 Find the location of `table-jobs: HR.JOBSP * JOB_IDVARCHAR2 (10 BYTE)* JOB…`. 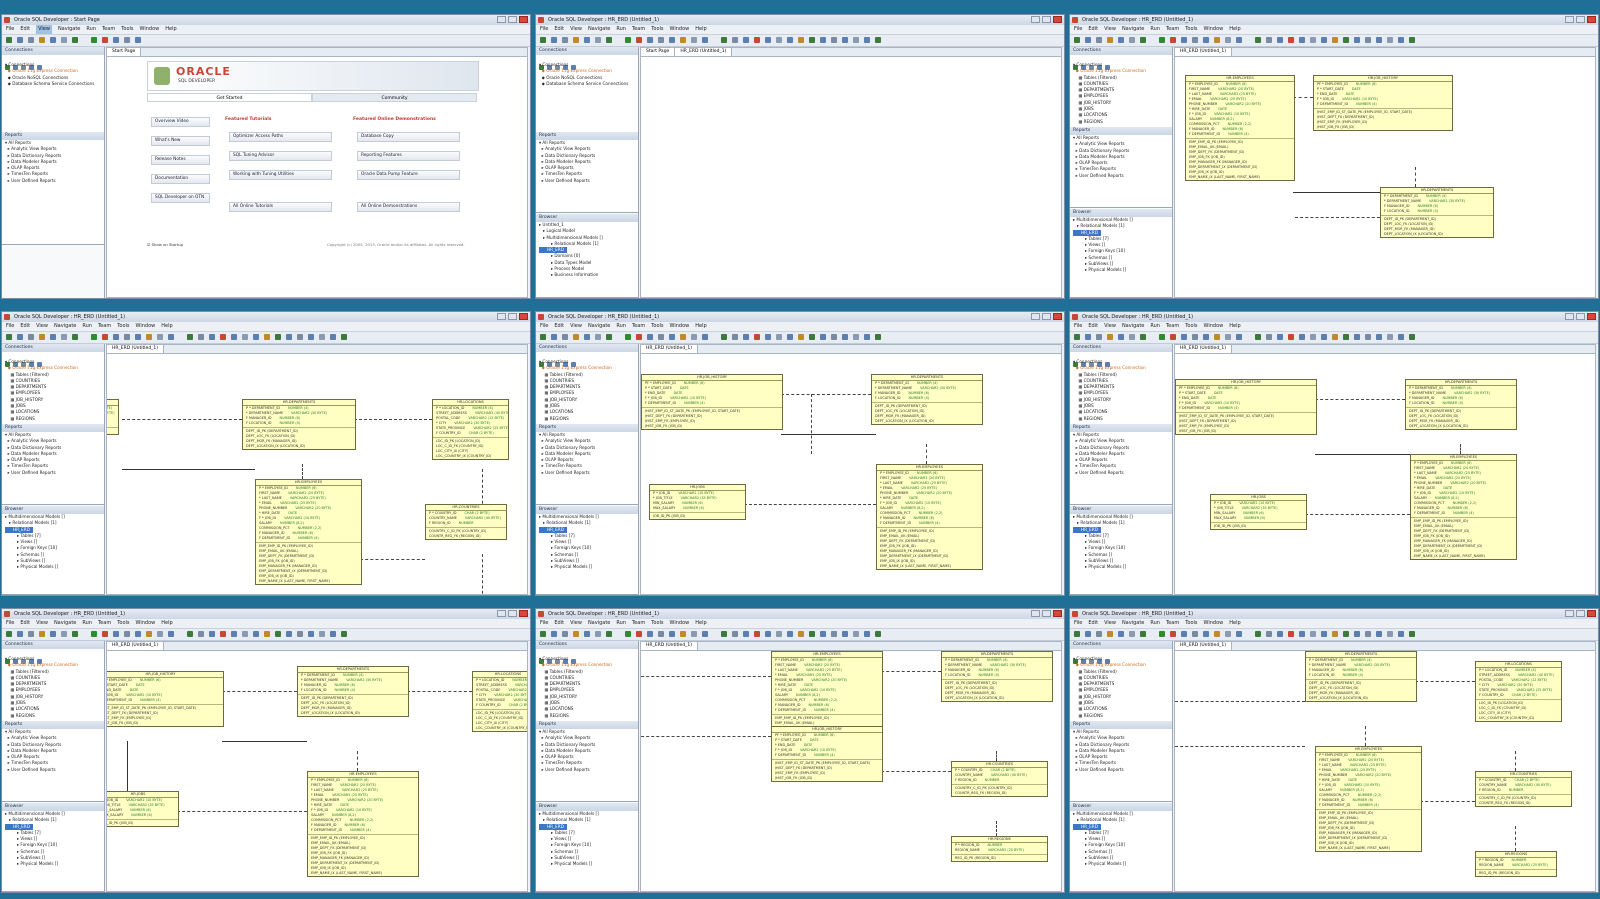

table-jobs: HR.JOBSP * JOB_IDVARCHAR2 (10 BYTE)* JOB… is located at coordinates (143, 809).